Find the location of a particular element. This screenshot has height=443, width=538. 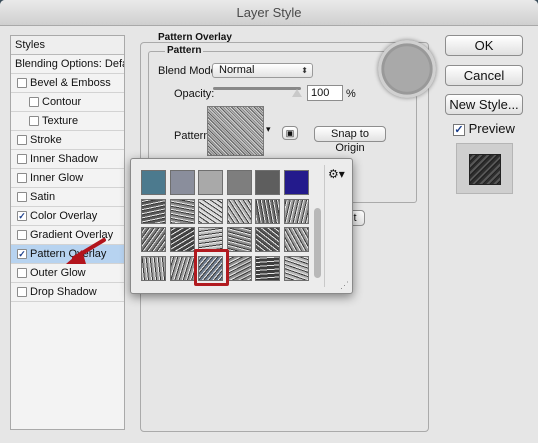

opacity-slider-thumb is located at coordinates (297, 93).